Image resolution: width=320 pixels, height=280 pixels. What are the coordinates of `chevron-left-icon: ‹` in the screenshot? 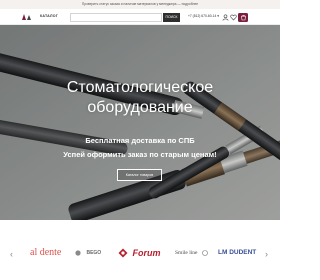 It's located at (11, 254).